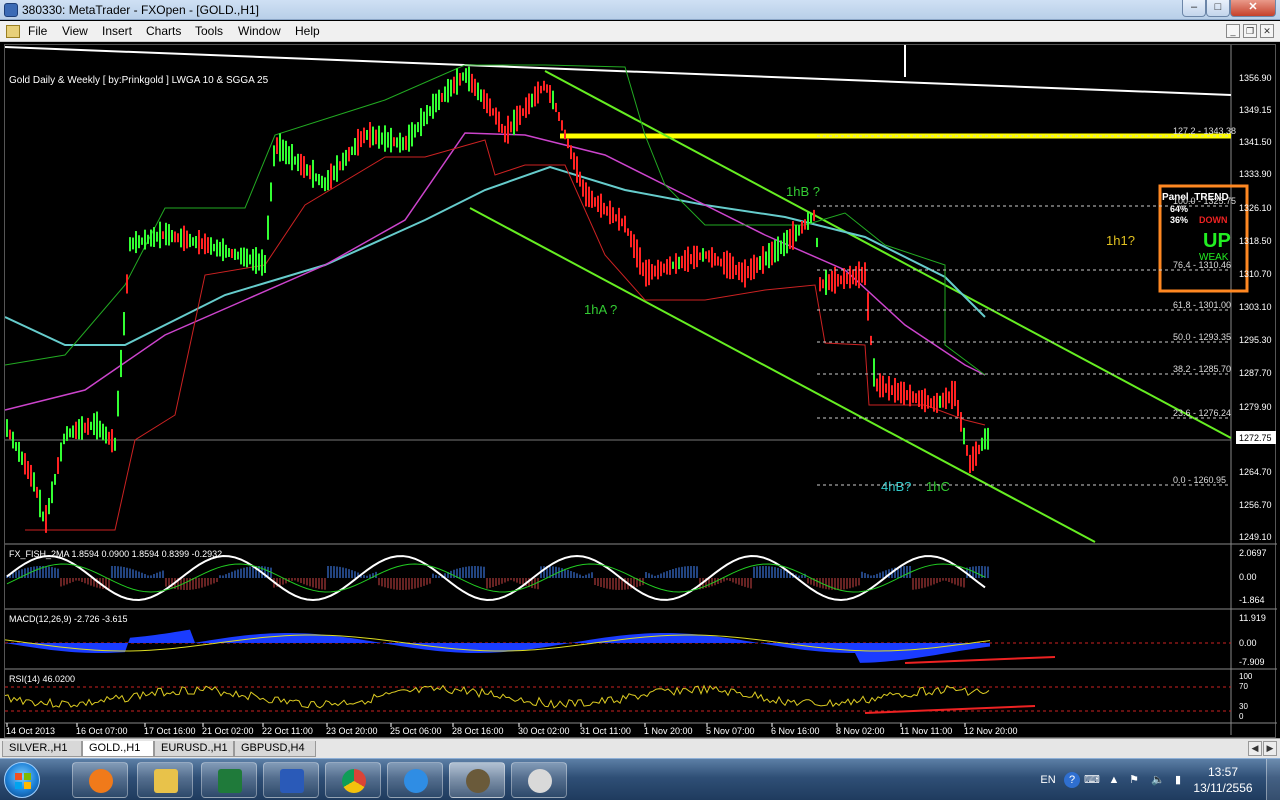  What do you see at coordinates (1253, 8) in the screenshot?
I see `close-button: ✕` at bounding box center [1253, 8].